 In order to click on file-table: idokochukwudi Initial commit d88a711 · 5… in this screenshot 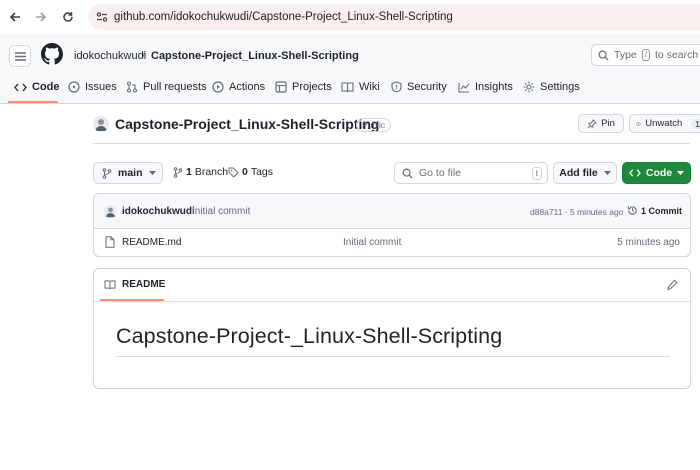, I will do `click(392, 225)`.